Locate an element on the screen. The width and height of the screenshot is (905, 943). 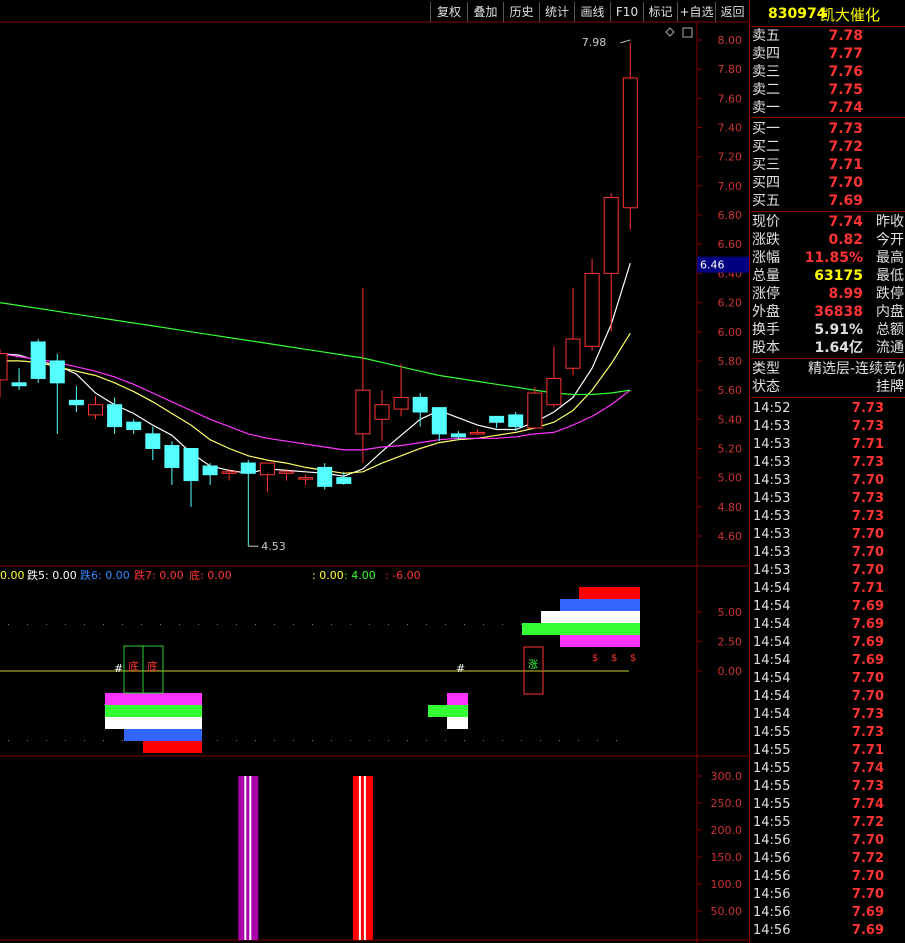
quote-row: 总量 63175 最低 is located at coordinates (827, 276).